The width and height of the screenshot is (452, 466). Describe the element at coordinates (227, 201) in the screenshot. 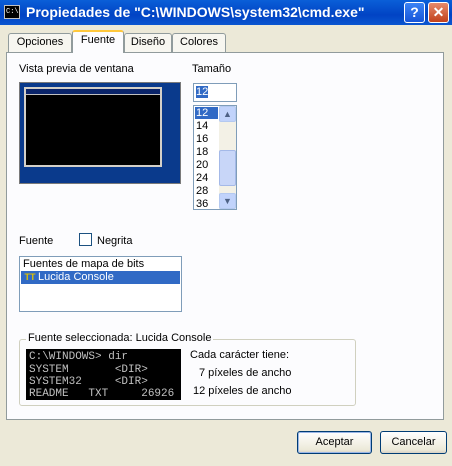

I see `scroll-down-icon: ▼` at that location.